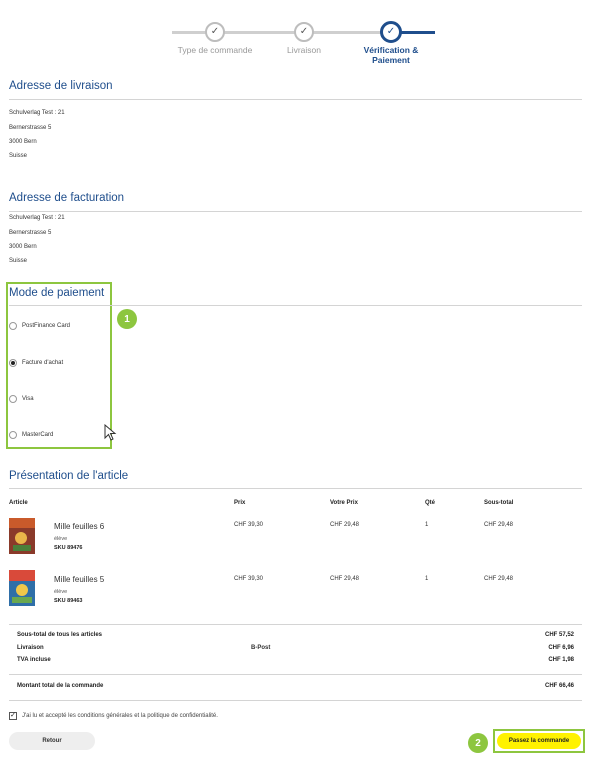 Image resolution: width=600 pixels, height=765 pixels. I want to click on payment-method-title: Mode de paiement, so click(57, 293).